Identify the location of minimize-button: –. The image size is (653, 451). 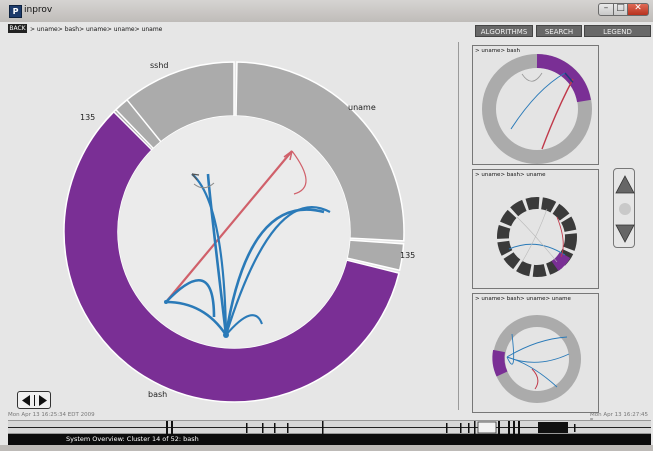
(606, 9).